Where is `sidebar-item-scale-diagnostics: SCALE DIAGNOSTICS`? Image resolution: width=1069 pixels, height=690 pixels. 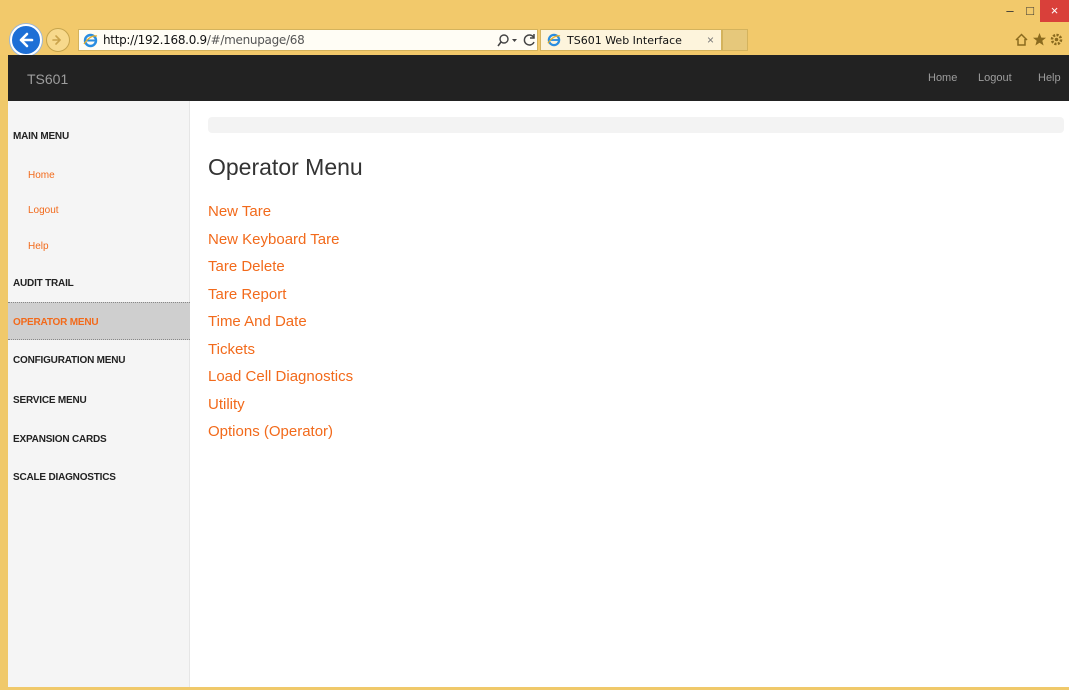 sidebar-item-scale-diagnostics: SCALE DIAGNOSTICS is located at coordinates (99, 477).